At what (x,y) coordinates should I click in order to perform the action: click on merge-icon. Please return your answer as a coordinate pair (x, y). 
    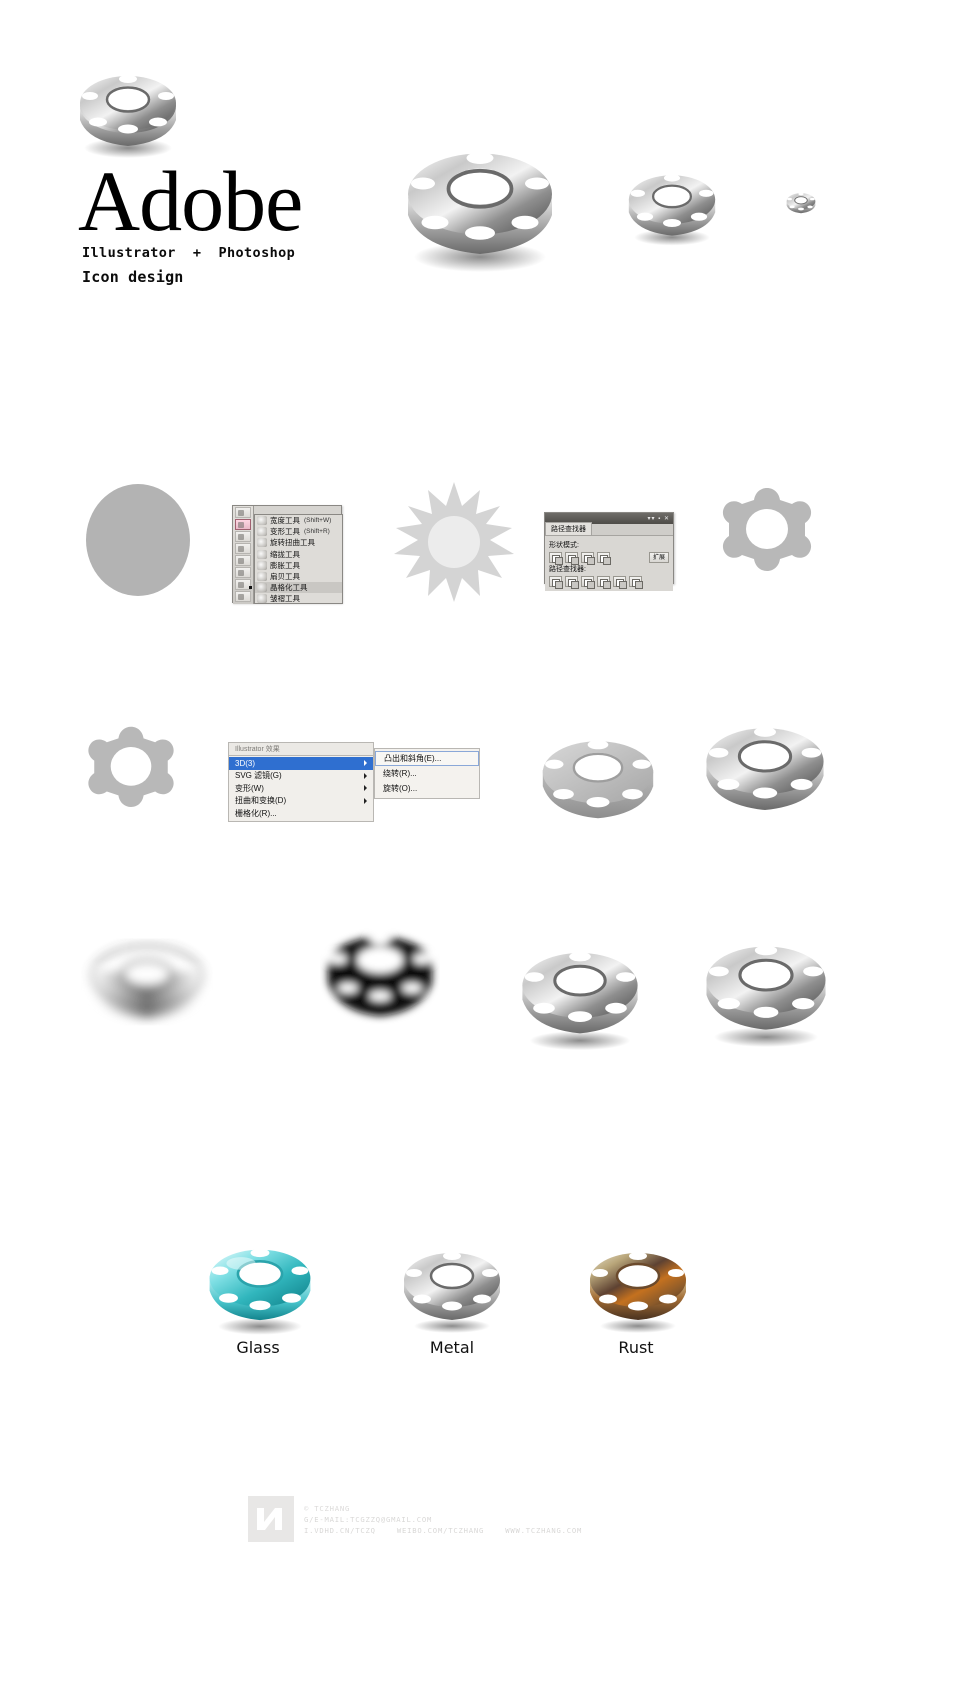
    Looking at the image, I should click on (588, 582).